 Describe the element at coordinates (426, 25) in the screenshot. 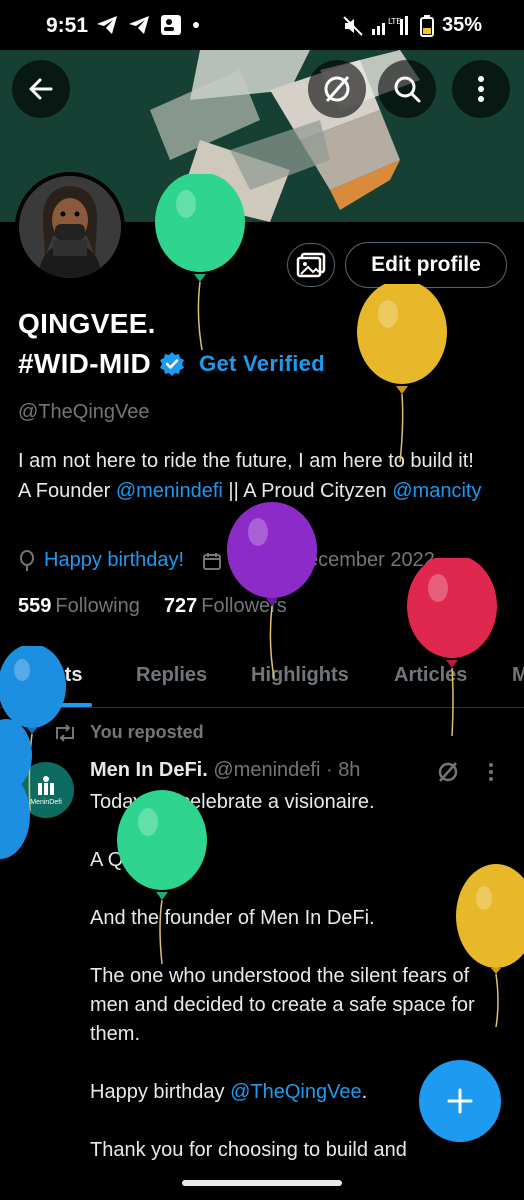

I see `battery-icon` at that location.